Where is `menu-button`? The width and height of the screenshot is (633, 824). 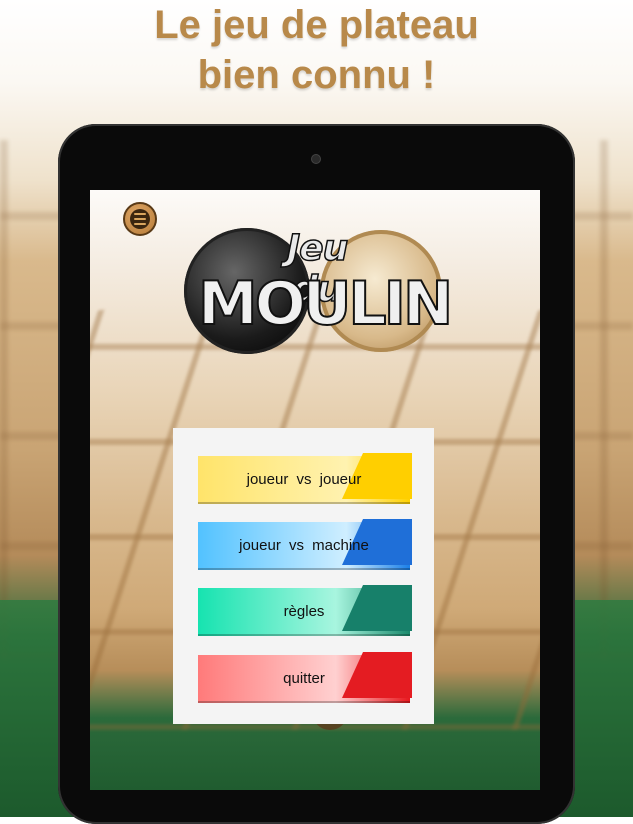
menu-button is located at coordinates (140, 219).